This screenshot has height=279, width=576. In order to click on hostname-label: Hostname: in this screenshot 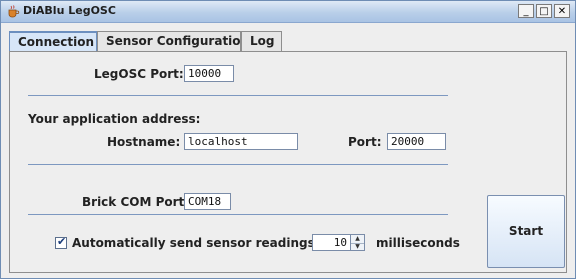, I will do `click(144, 142)`.